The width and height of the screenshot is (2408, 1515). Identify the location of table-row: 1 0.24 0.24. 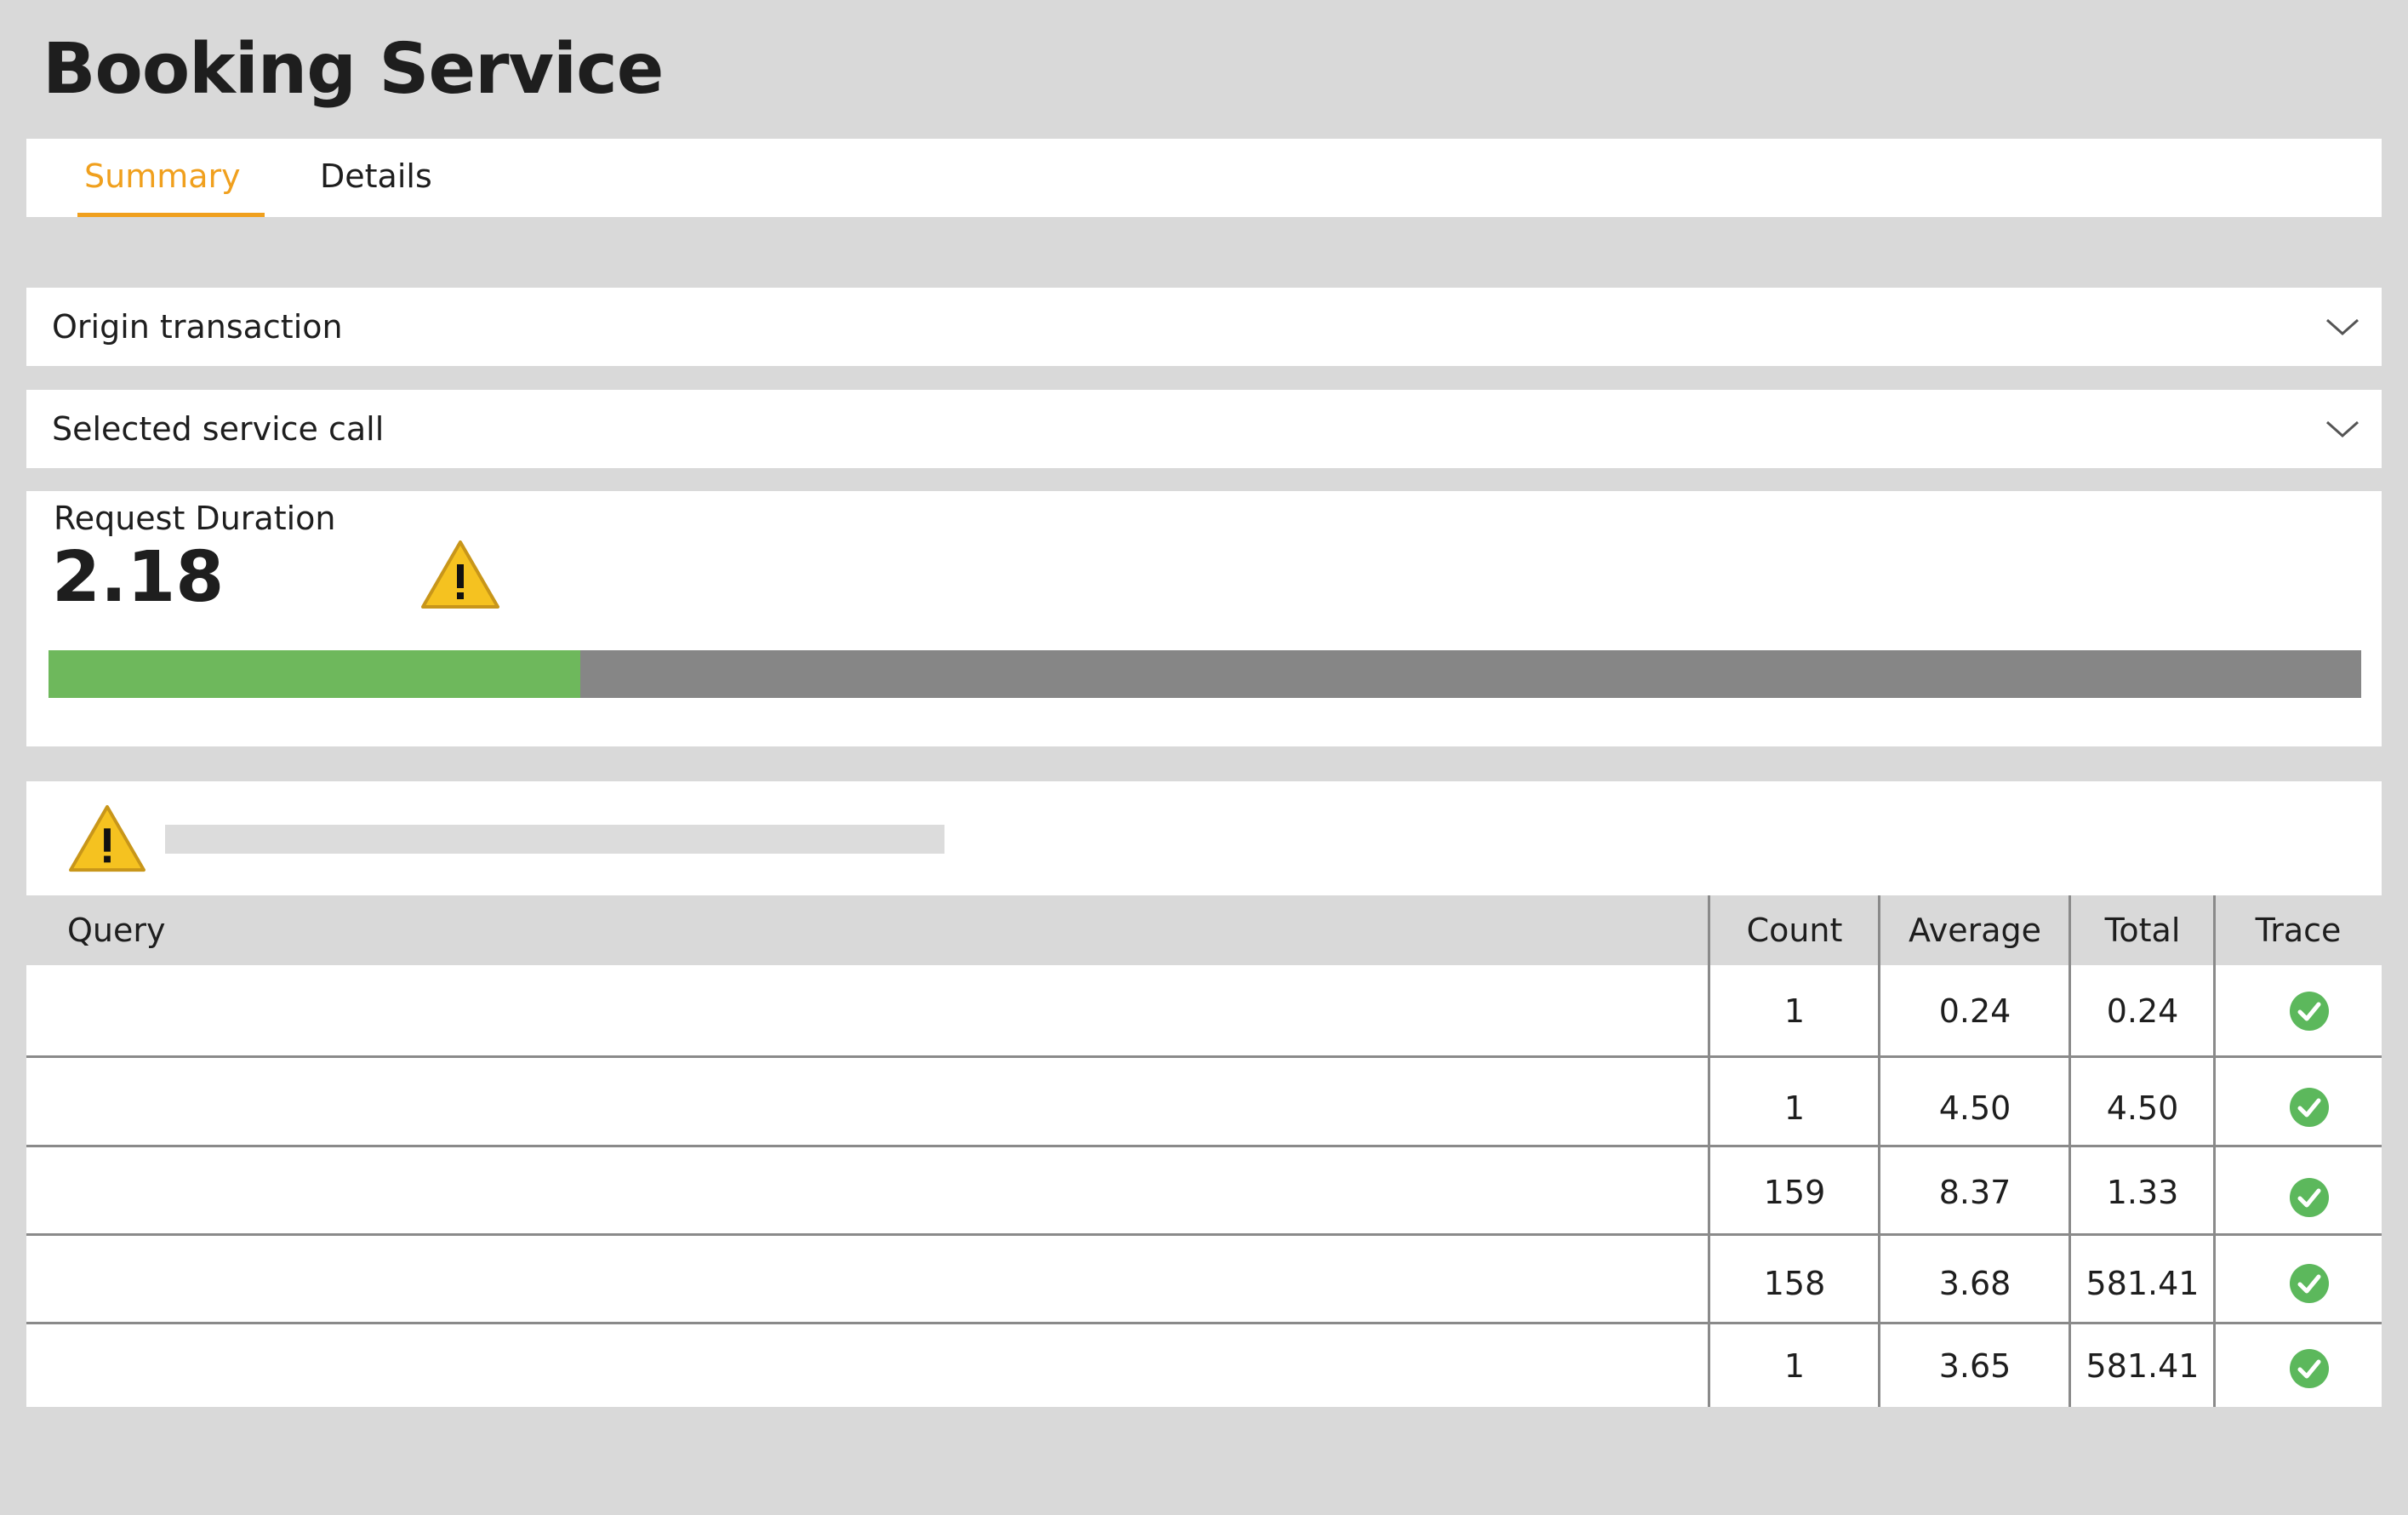
(1204, 1011).